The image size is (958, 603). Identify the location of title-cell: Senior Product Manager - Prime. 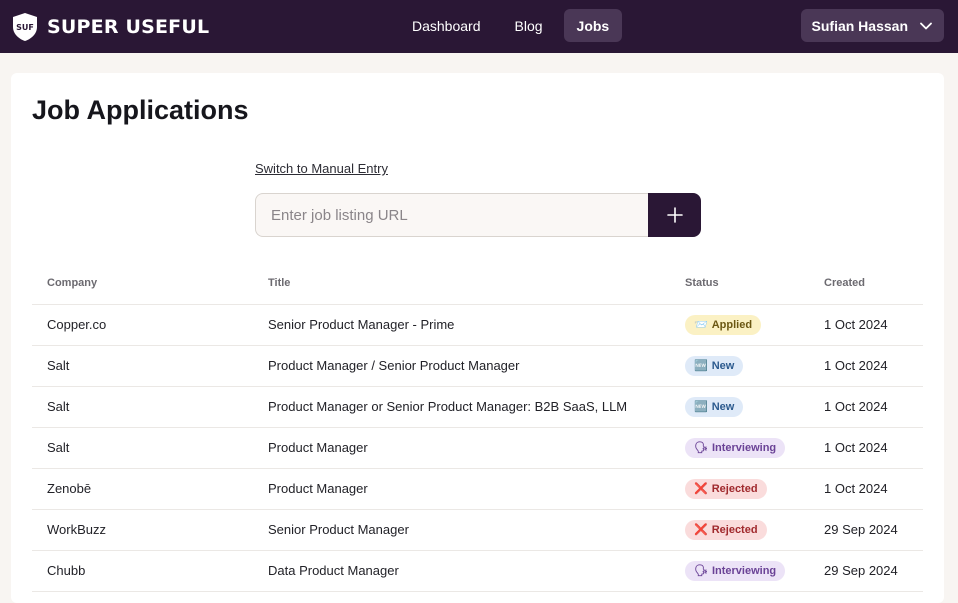
(461, 325).